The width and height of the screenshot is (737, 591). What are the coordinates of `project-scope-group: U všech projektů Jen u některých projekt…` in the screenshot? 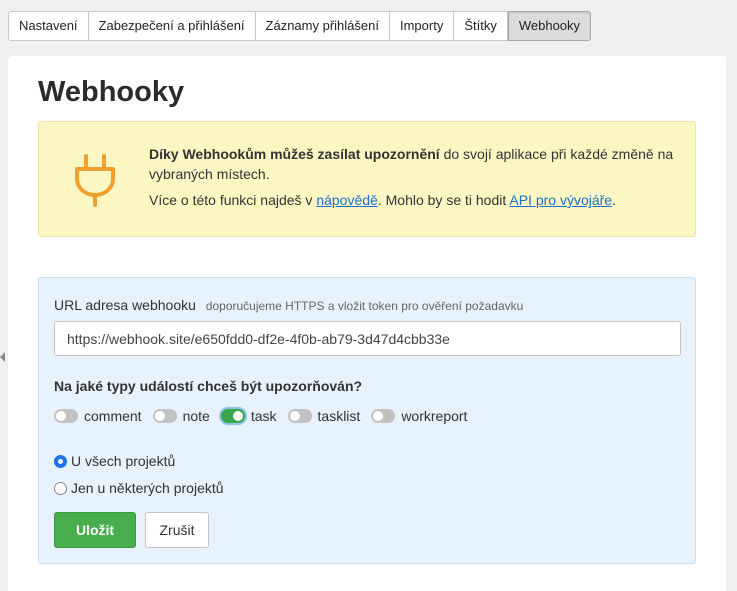 It's located at (139, 478).